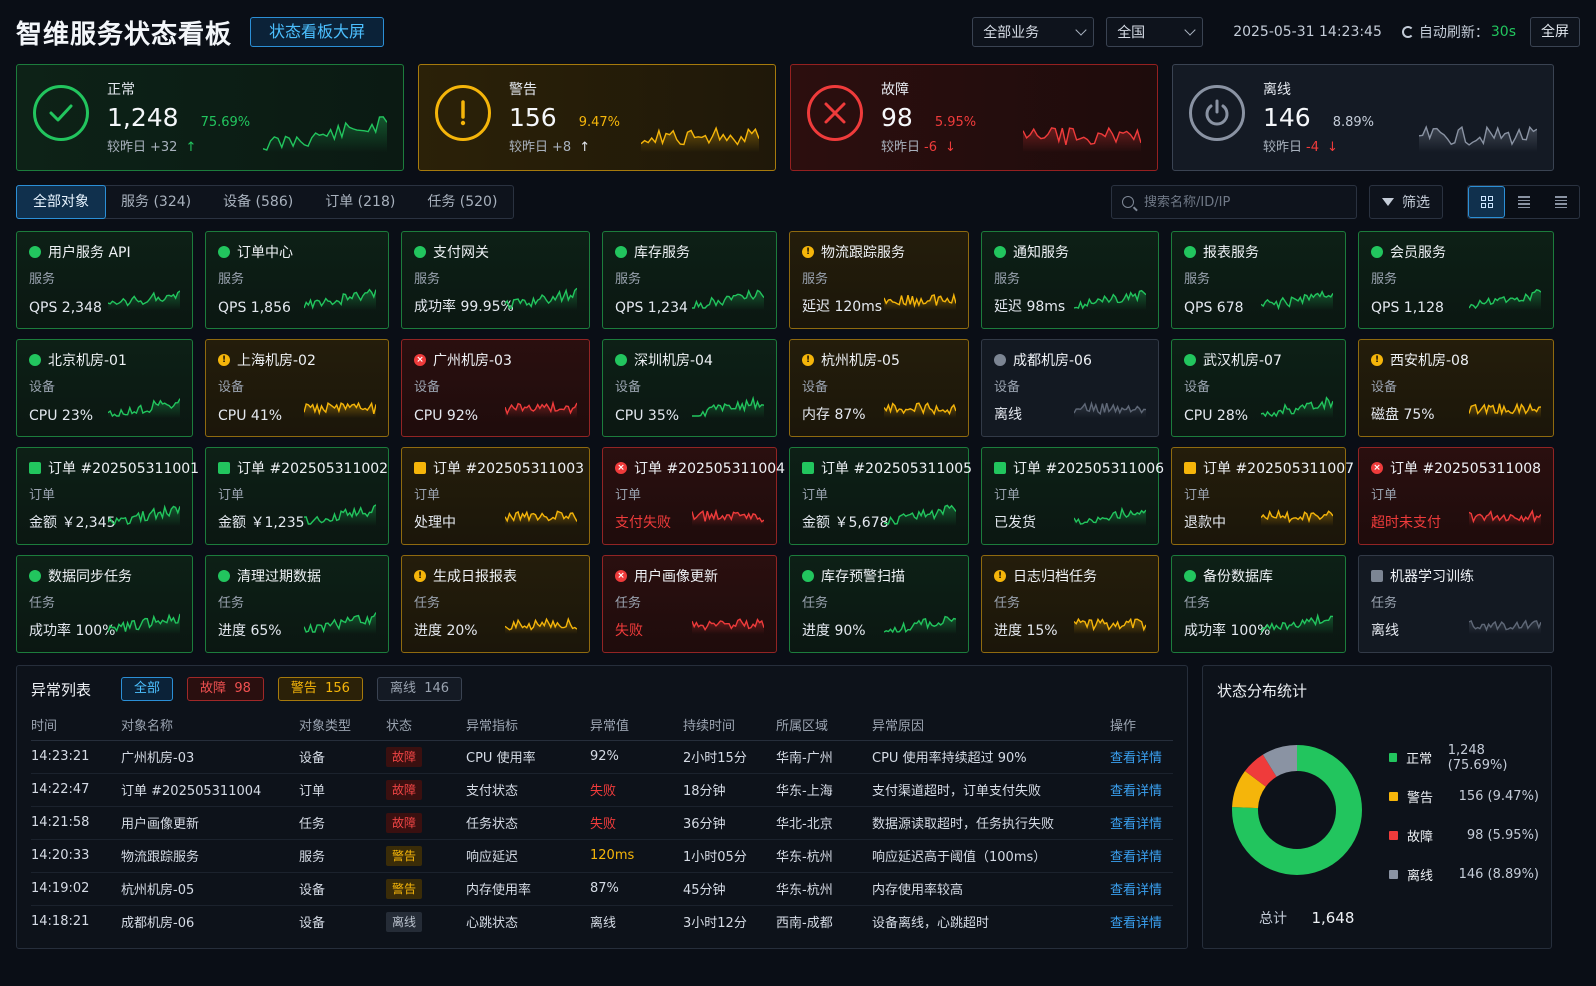 This screenshot has width=1596, height=986. What do you see at coordinates (1523, 202) in the screenshot?
I see `list-view-button` at bounding box center [1523, 202].